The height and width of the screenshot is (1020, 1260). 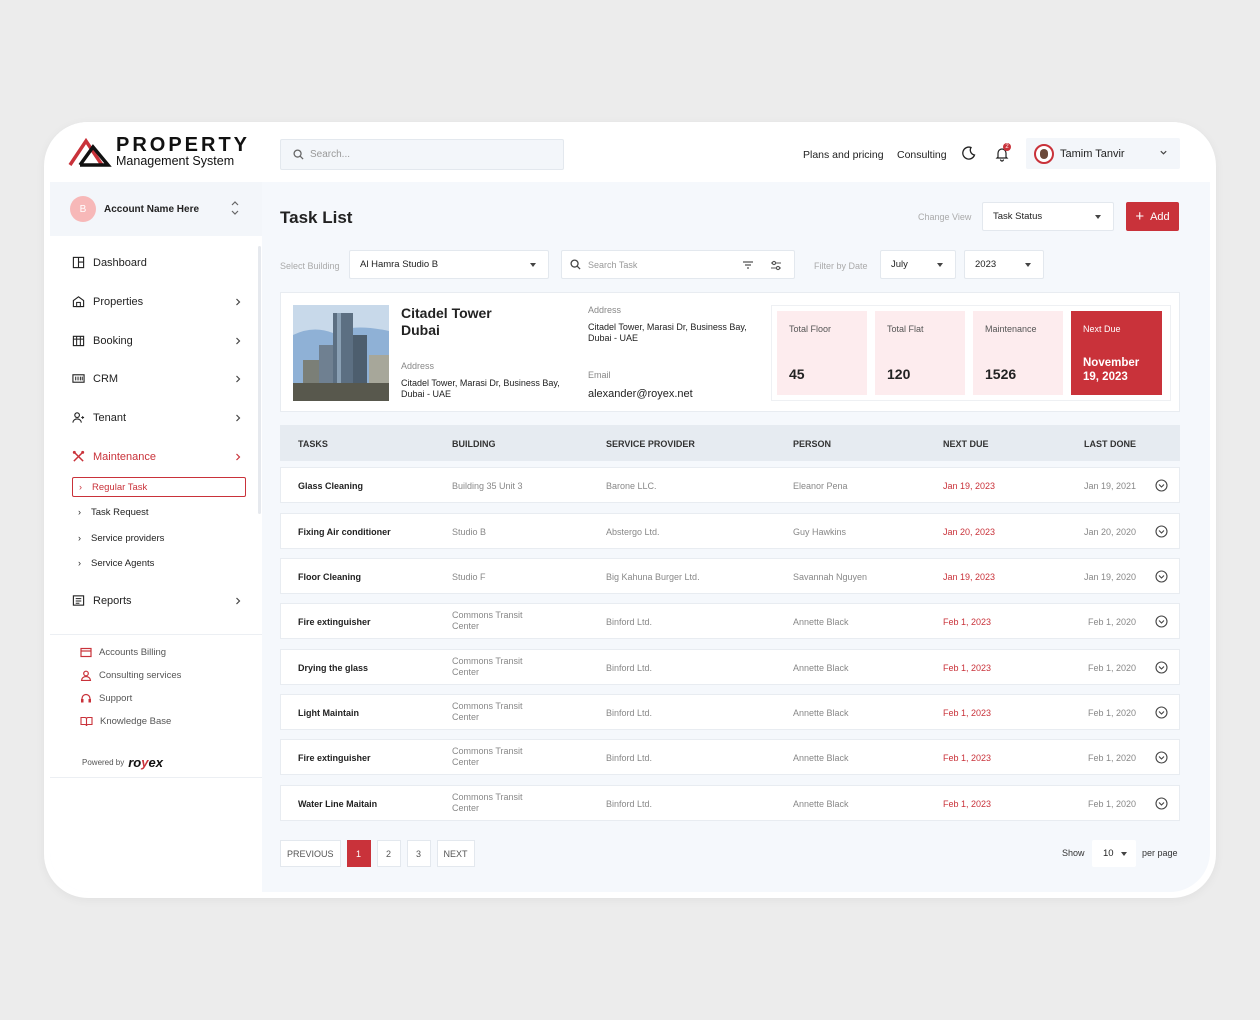 I want to click on subnav-regular-task: › Regular Task, so click(x=159, y=487).